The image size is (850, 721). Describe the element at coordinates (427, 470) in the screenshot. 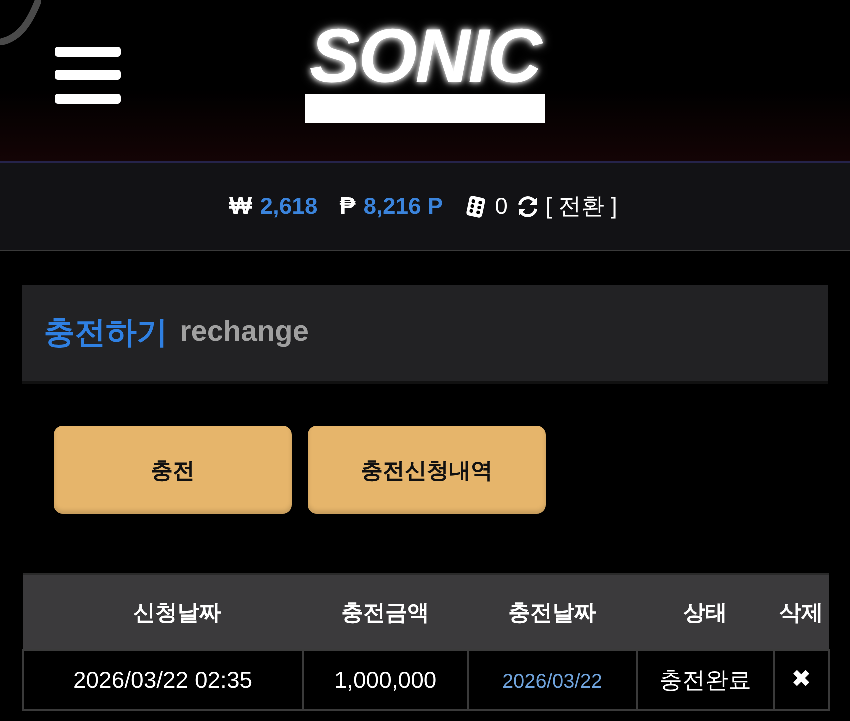

I see `action-button: 충전신청내역` at that location.